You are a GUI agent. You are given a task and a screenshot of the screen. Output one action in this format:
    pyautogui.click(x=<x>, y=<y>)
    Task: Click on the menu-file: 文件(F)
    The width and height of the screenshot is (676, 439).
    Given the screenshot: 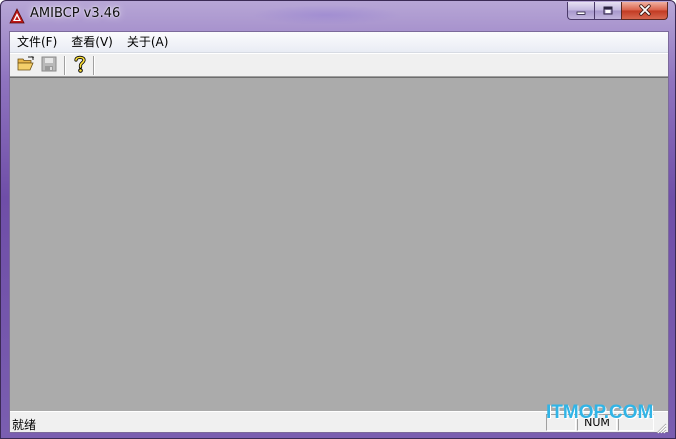 What is the action you would take?
    pyautogui.click(x=37, y=42)
    